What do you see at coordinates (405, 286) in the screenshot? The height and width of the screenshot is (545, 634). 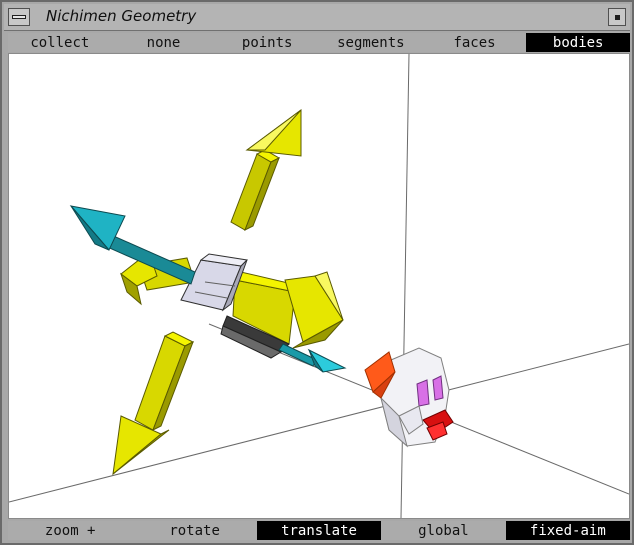 I see `vertical-axis` at bounding box center [405, 286].